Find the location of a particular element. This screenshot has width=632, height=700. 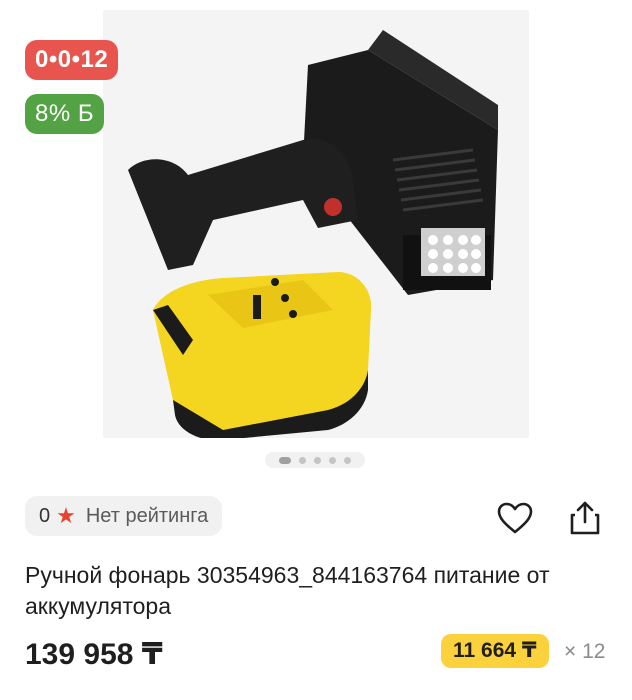

installment-multiplier: × 12 is located at coordinates (585, 651).